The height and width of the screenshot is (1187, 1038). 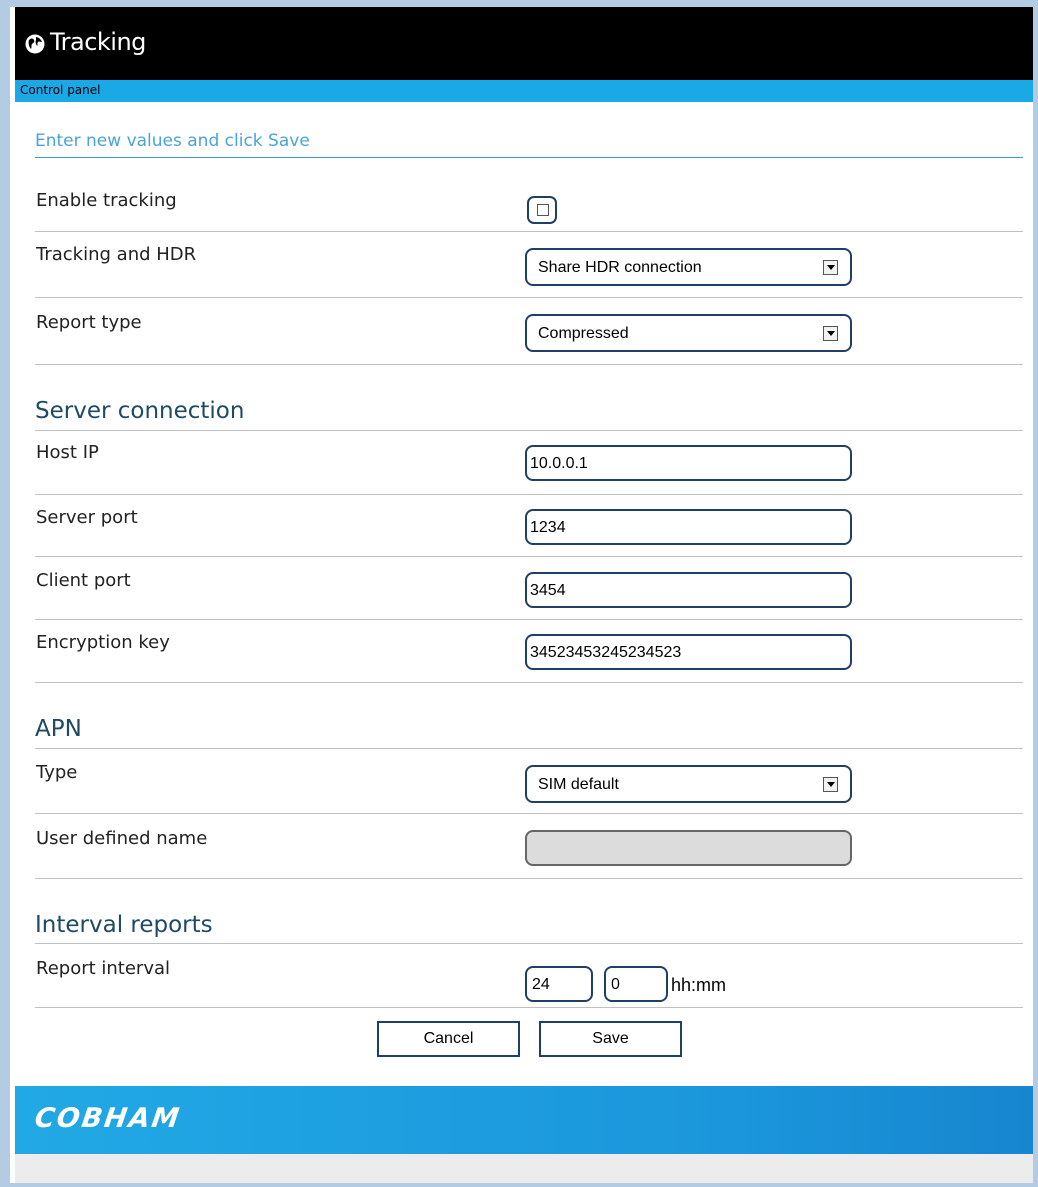 What do you see at coordinates (67, 452) in the screenshot?
I see `host-ip-label: Host IP` at bounding box center [67, 452].